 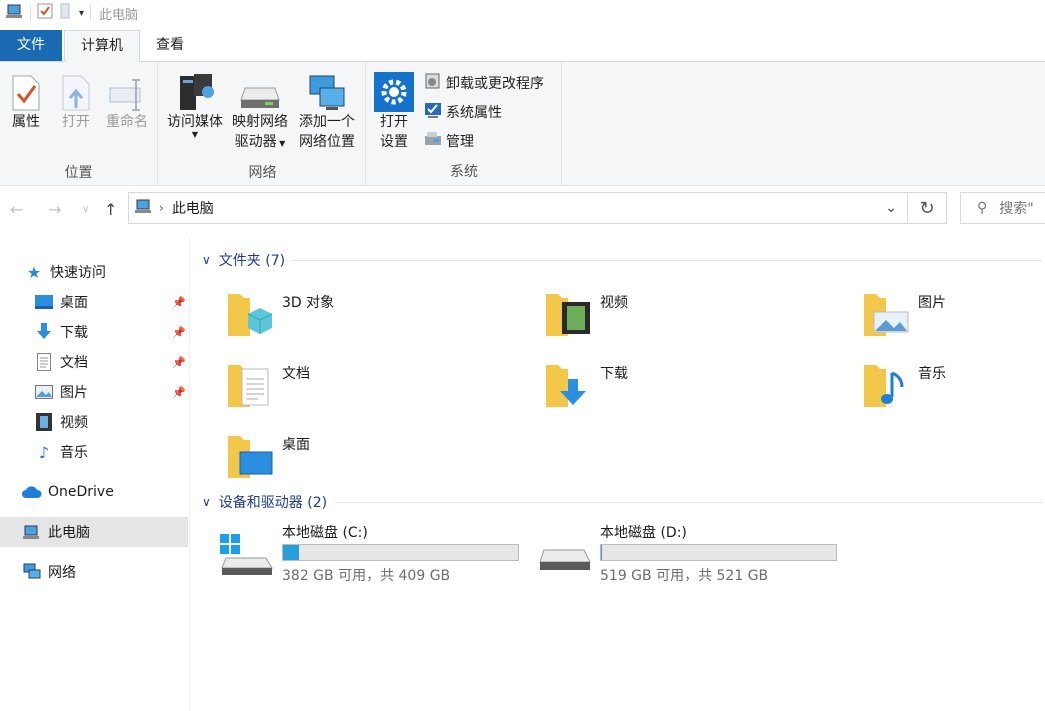 What do you see at coordinates (94, 532) in the screenshot?
I see `sidebar-item-this-pc: 此电脑` at bounding box center [94, 532].